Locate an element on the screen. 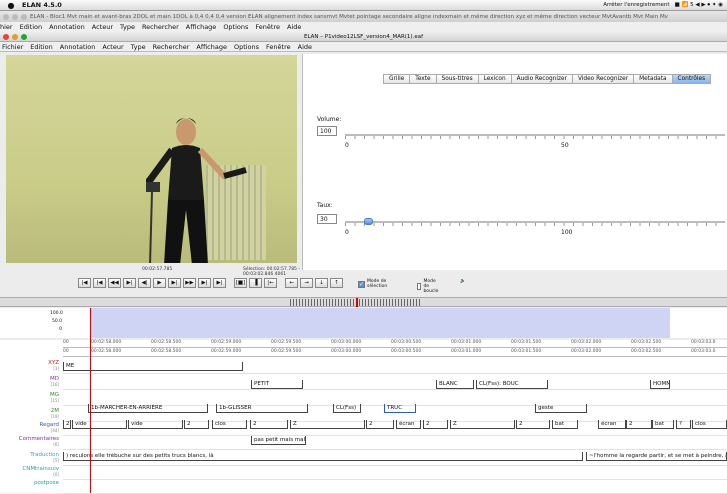 The width and height of the screenshot is (727, 494). loop-mode-checkbox: Mode de boucle is located at coordinates (429, 286).